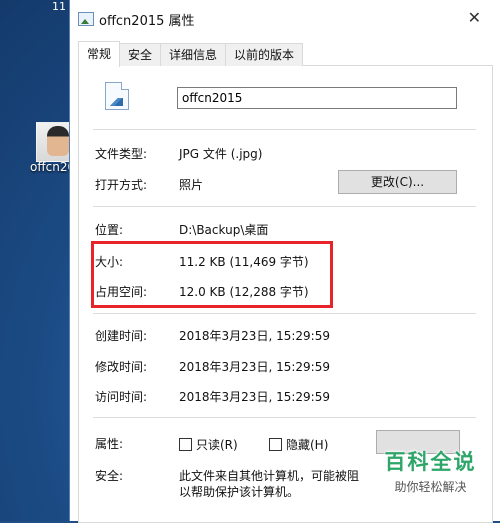  Describe the element at coordinates (474, 17) in the screenshot. I see `close-button: ✕` at that location.